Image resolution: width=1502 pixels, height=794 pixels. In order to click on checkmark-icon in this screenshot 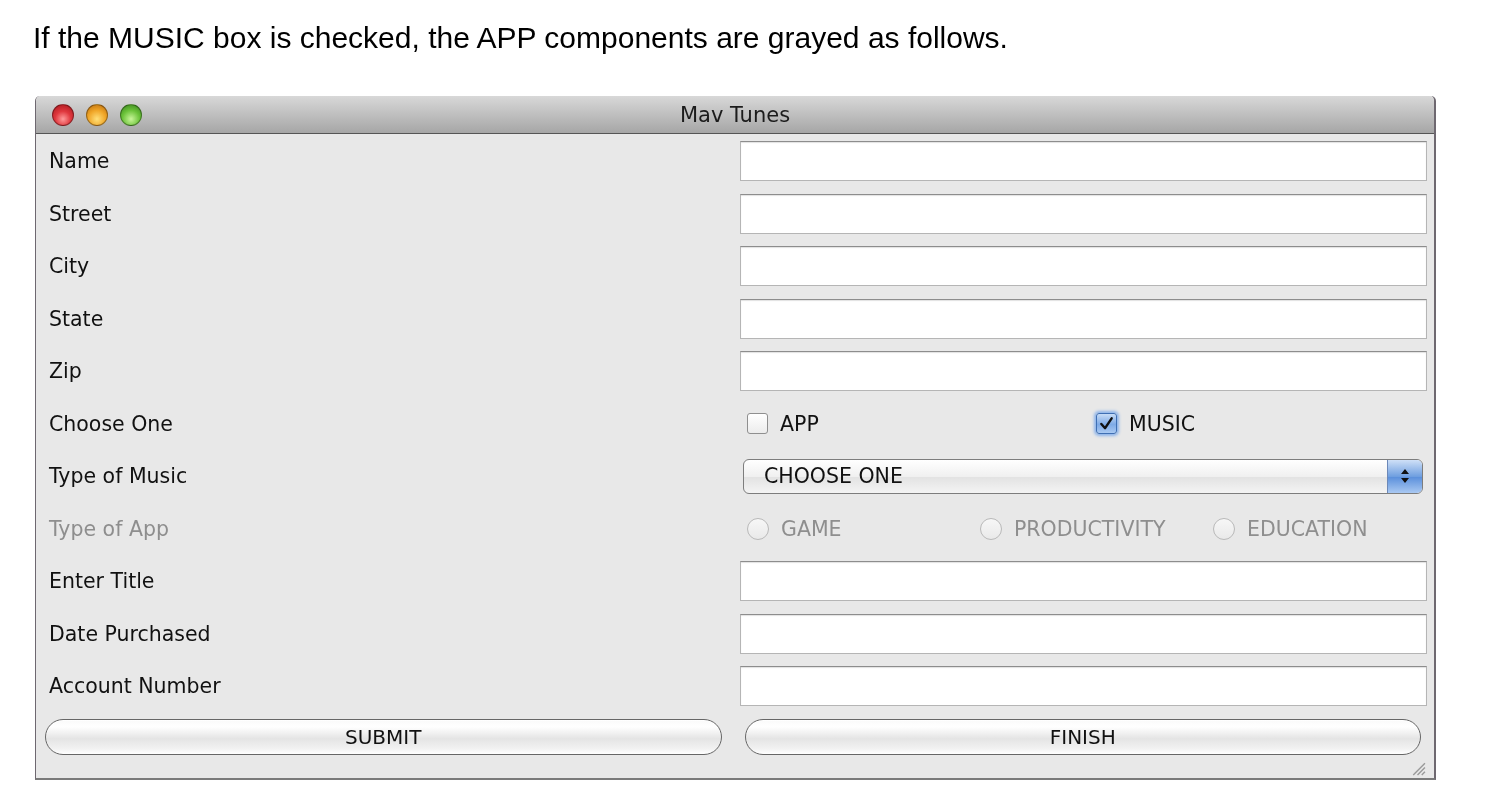, I will do `click(1106, 423)`.